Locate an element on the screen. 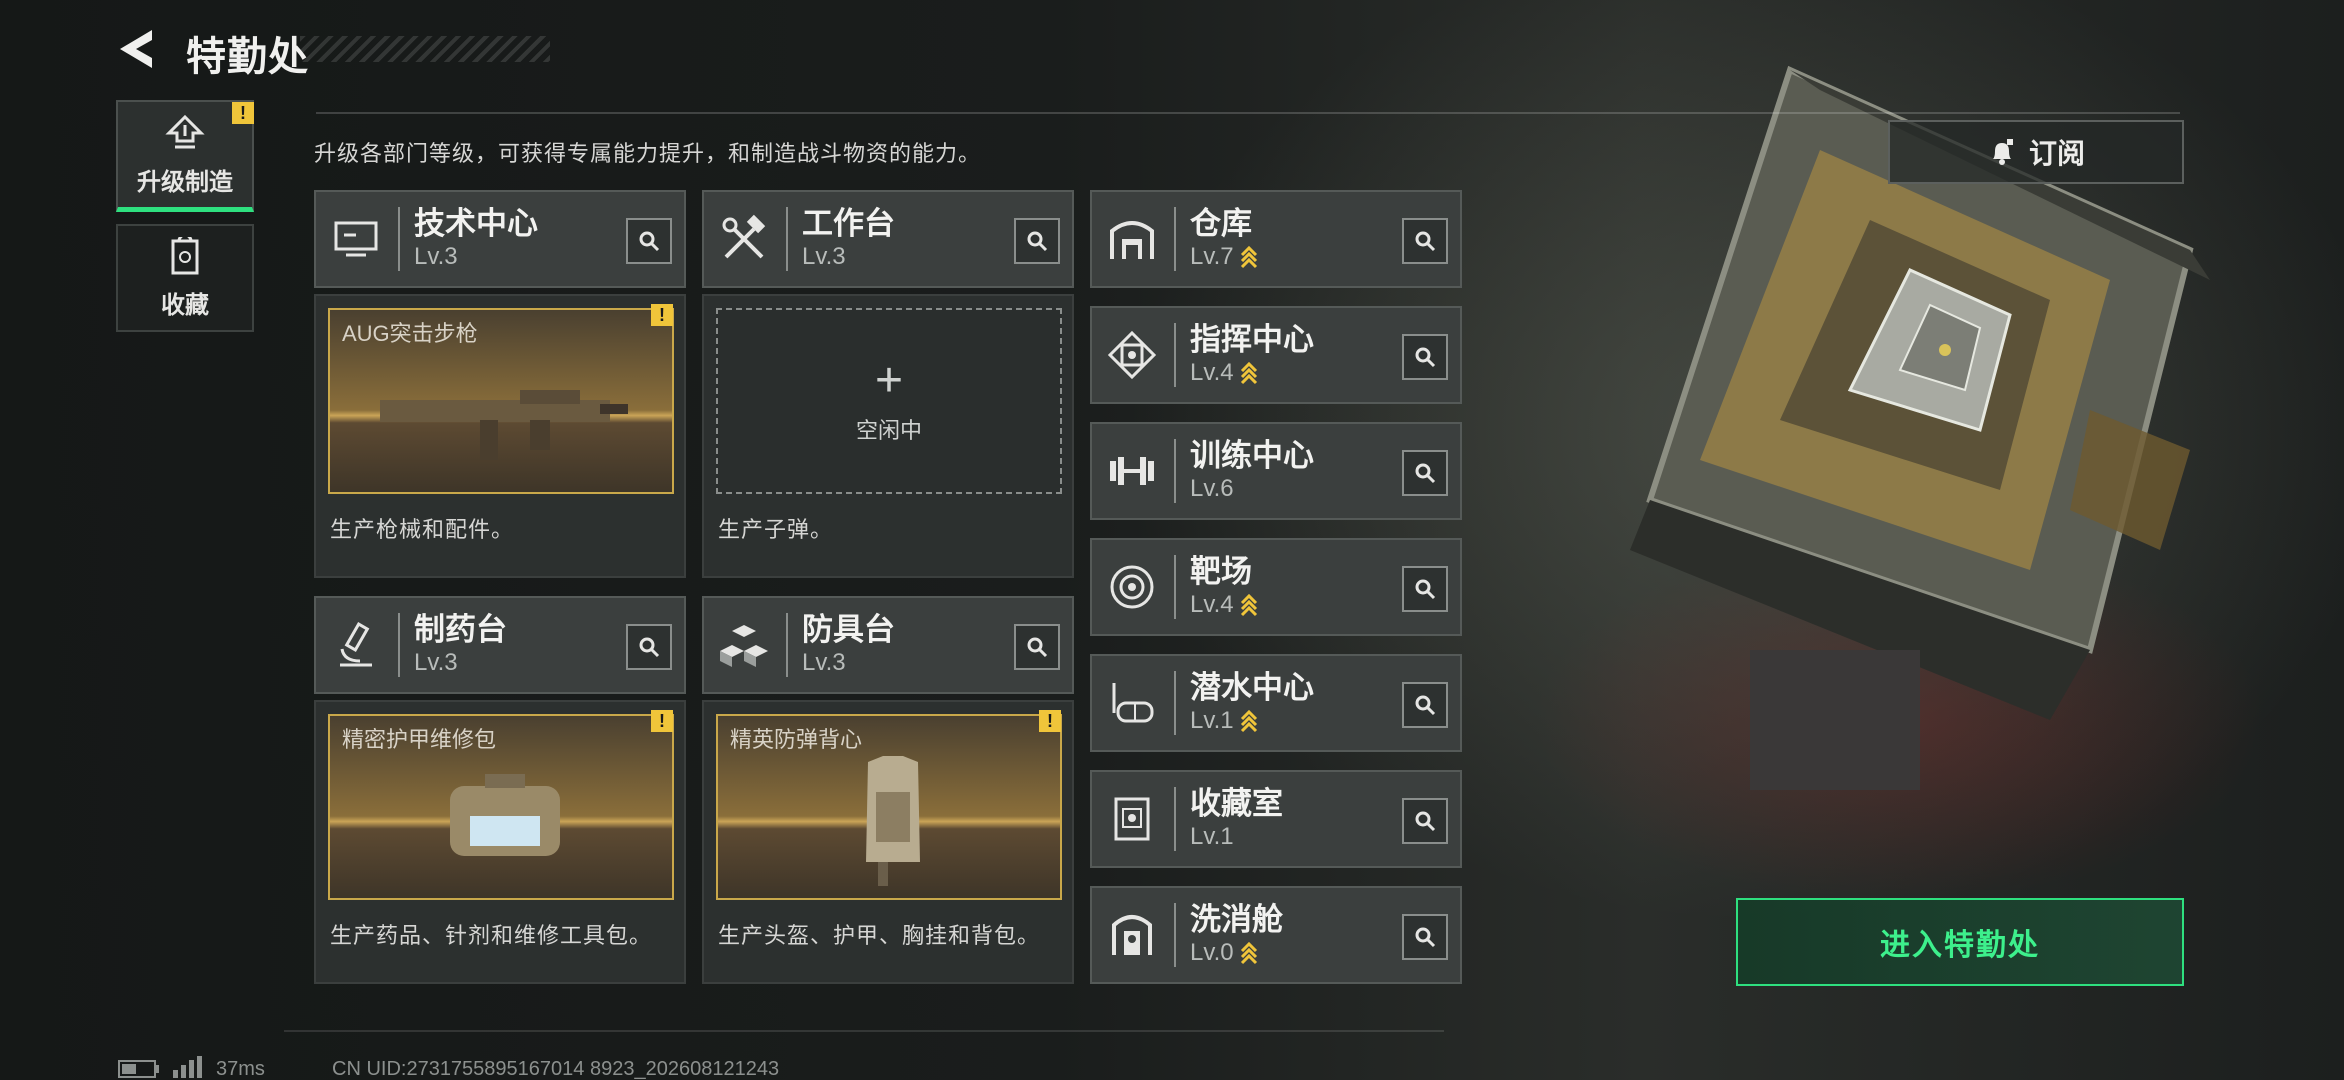  station-tech-center-header: 技术中心 Lv.3 is located at coordinates (500, 239).